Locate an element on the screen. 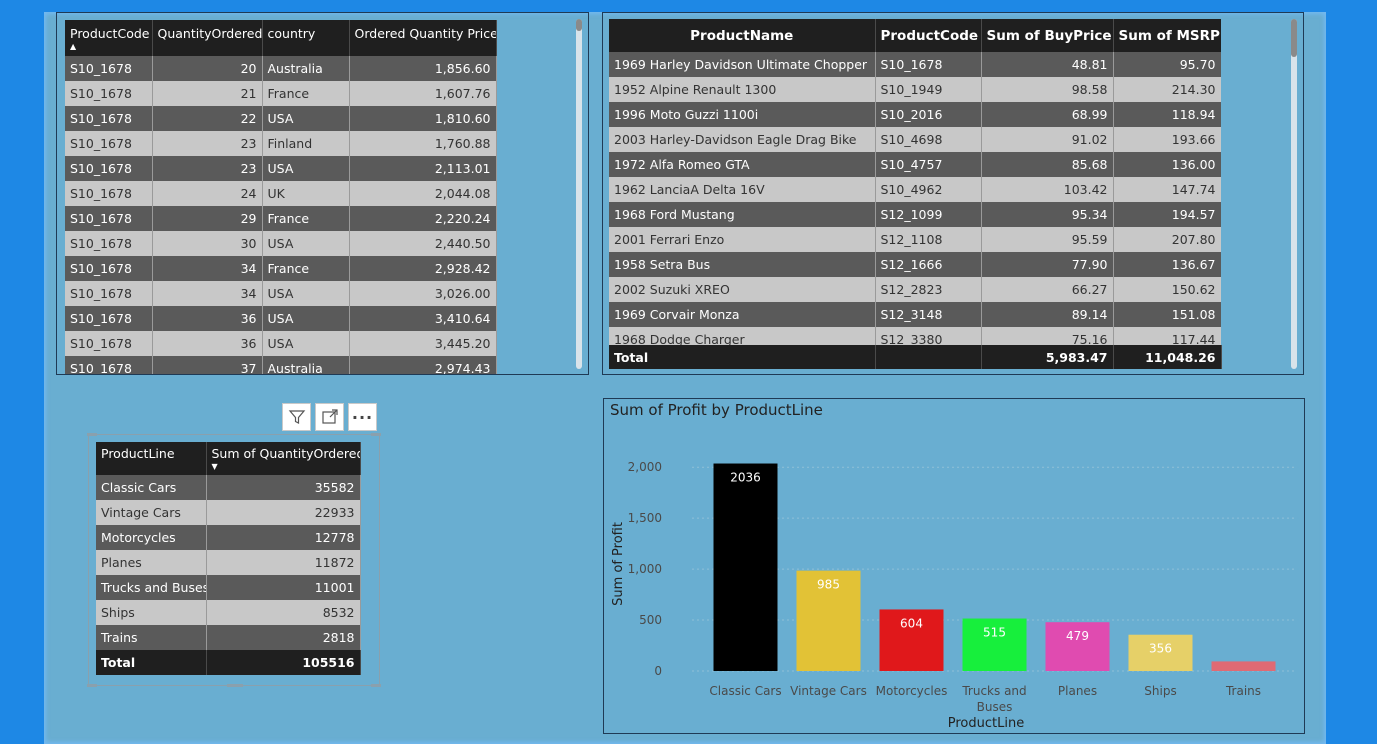 The height and width of the screenshot is (744, 1377). col-header-quantityordered: QuantityOrdered is located at coordinates (207, 38).